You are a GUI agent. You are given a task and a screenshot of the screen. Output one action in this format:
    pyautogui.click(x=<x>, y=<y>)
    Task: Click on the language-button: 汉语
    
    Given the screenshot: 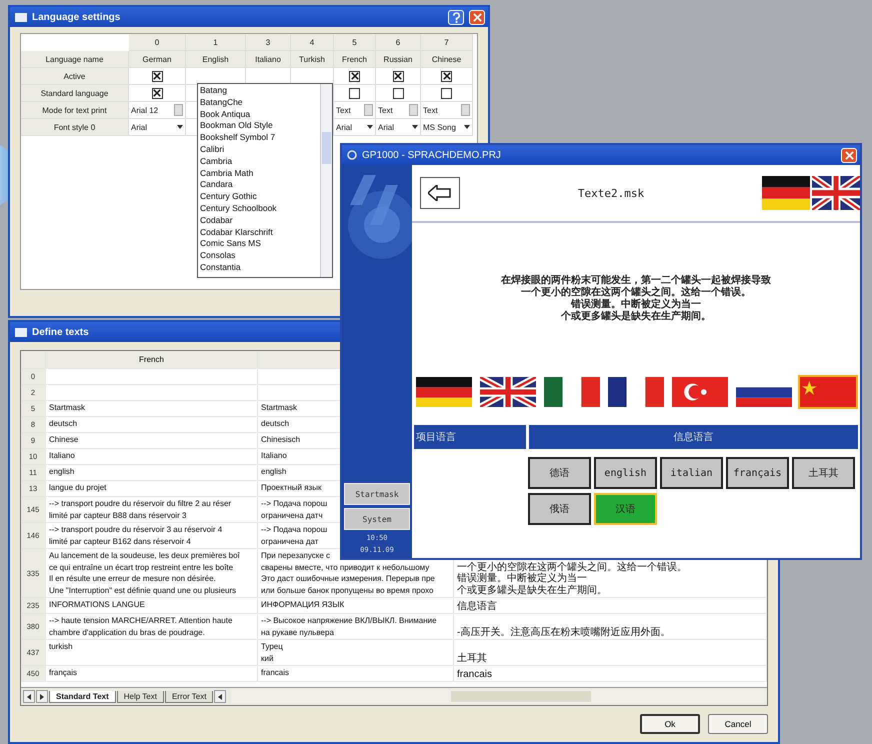 What is the action you would take?
    pyautogui.click(x=625, y=509)
    